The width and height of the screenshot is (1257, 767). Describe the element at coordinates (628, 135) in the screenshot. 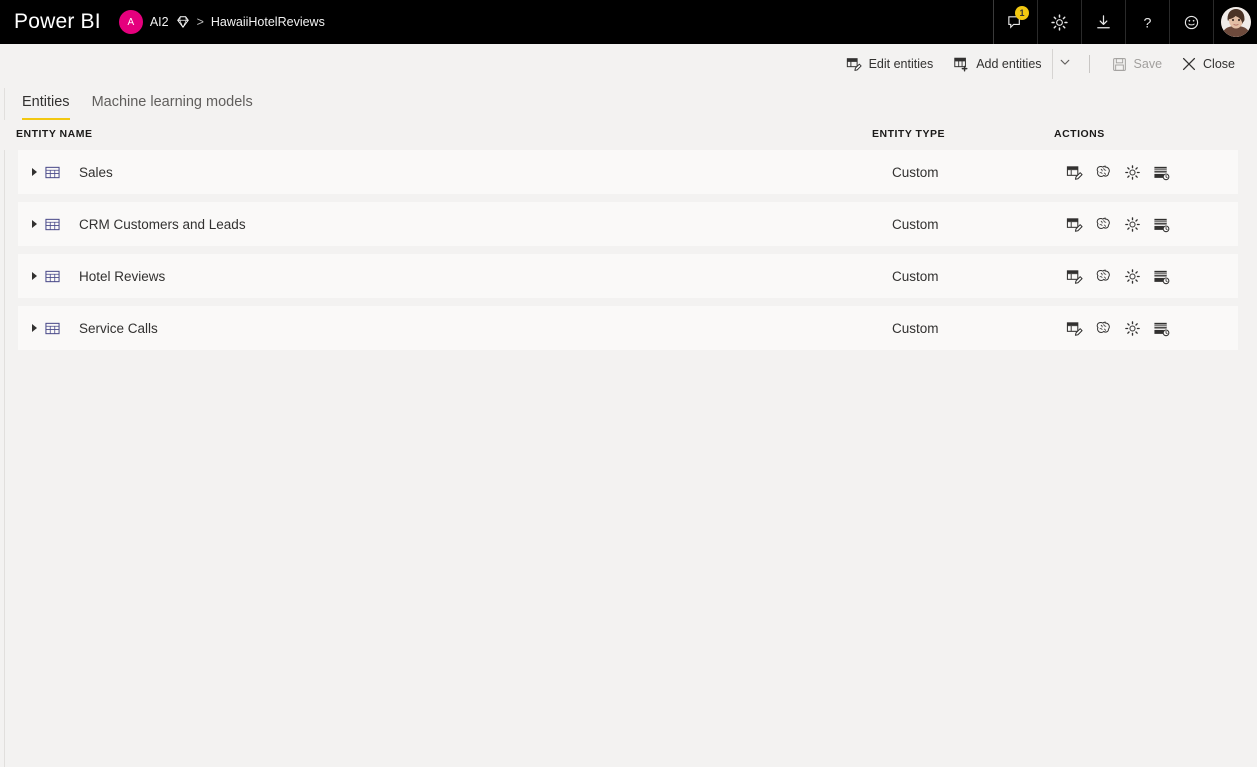

I see `table-column-headers: ENTITY NAME ENTITY TYPE ACTIONS` at that location.